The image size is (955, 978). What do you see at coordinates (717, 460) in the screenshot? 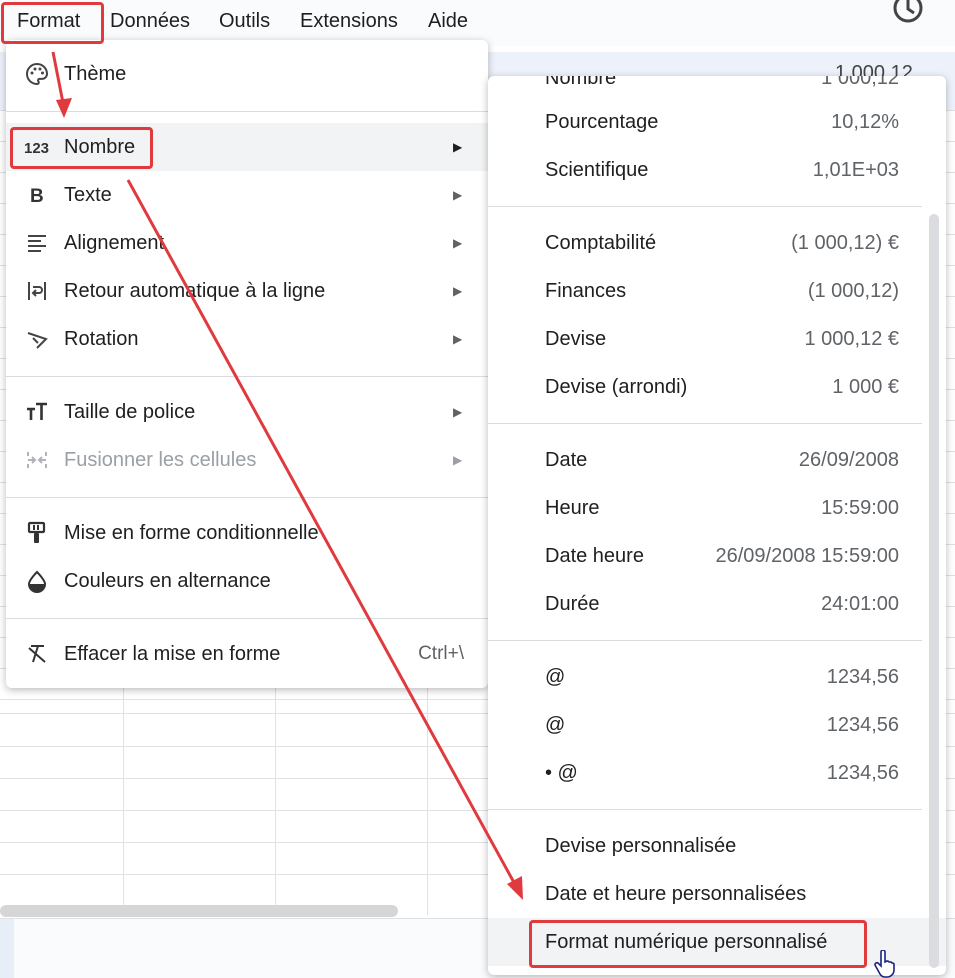
I see `submenu-item-date: Date 26/09/2008` at bounding box center [717, 460].